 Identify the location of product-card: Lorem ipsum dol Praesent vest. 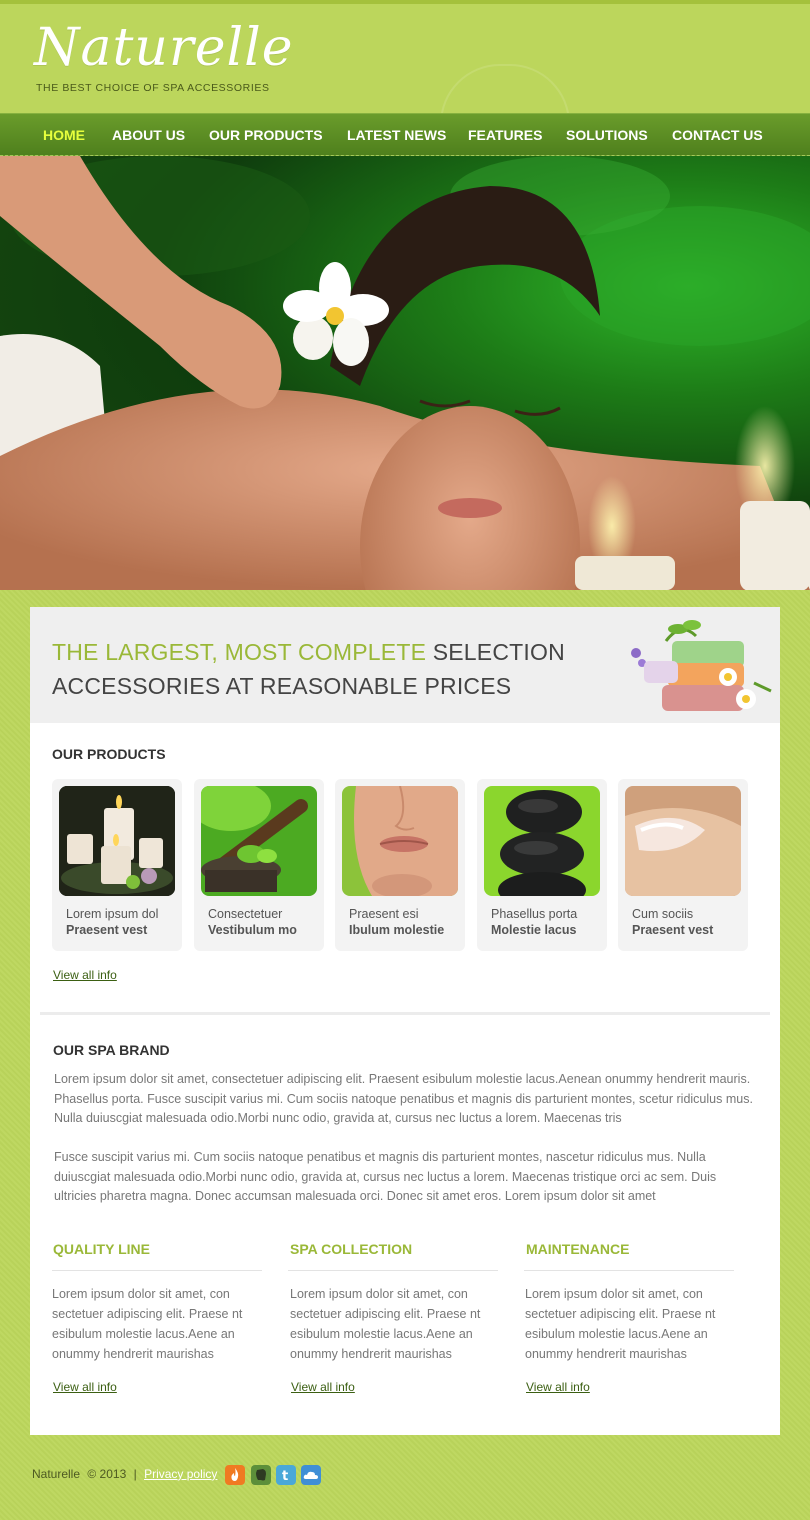
(117, 865).